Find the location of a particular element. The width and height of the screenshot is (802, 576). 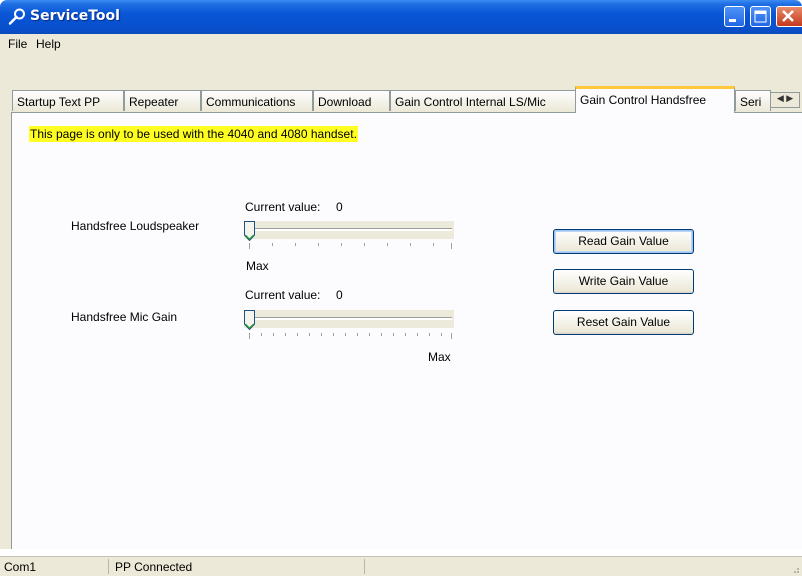

tab-download: Download is located at coordinates (351, 100).